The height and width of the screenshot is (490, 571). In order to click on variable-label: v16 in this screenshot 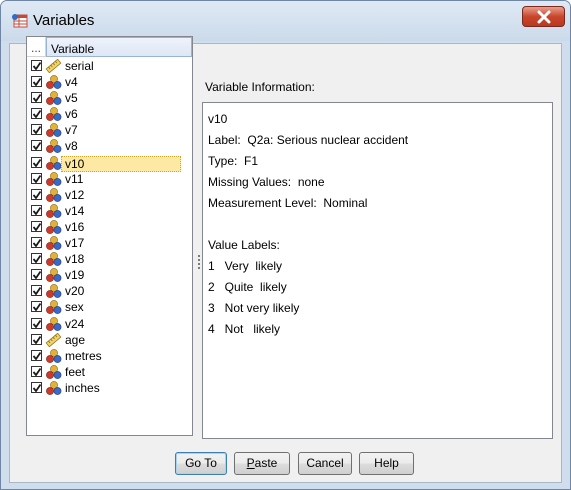, I will do `click(75, 226)`.